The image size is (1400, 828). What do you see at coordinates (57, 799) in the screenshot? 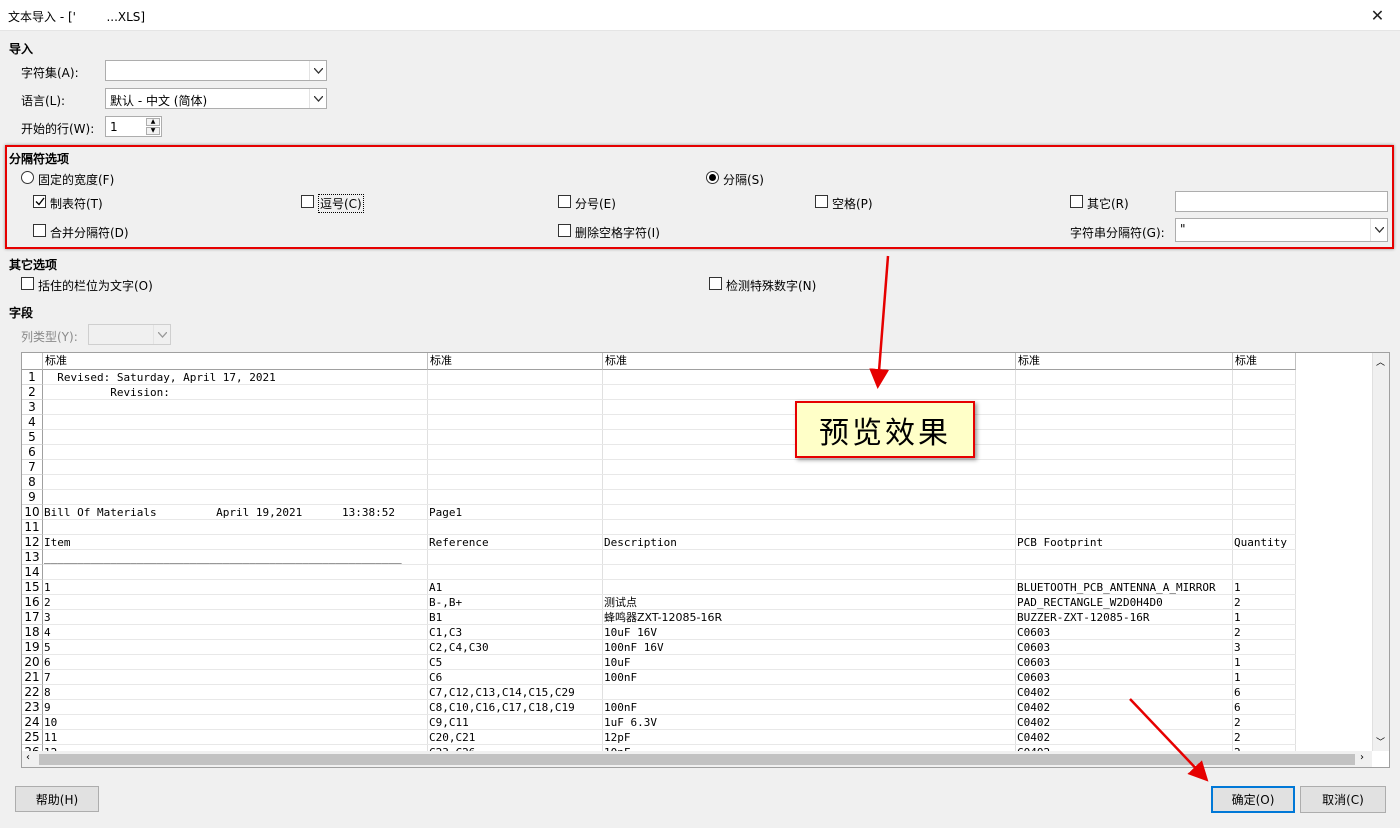
I see `help-button: 帮助(H)` at bounding box center [57, 799].